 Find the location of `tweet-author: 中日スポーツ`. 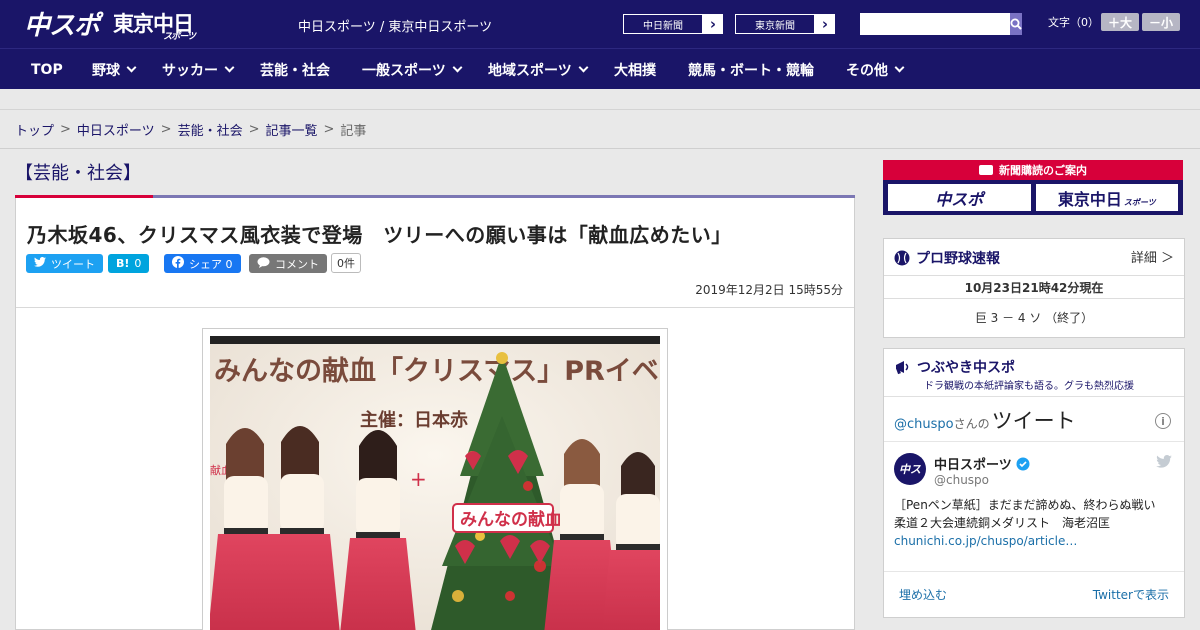

tweet-author: 中日スポーツ is located at coordinates (982, 463).